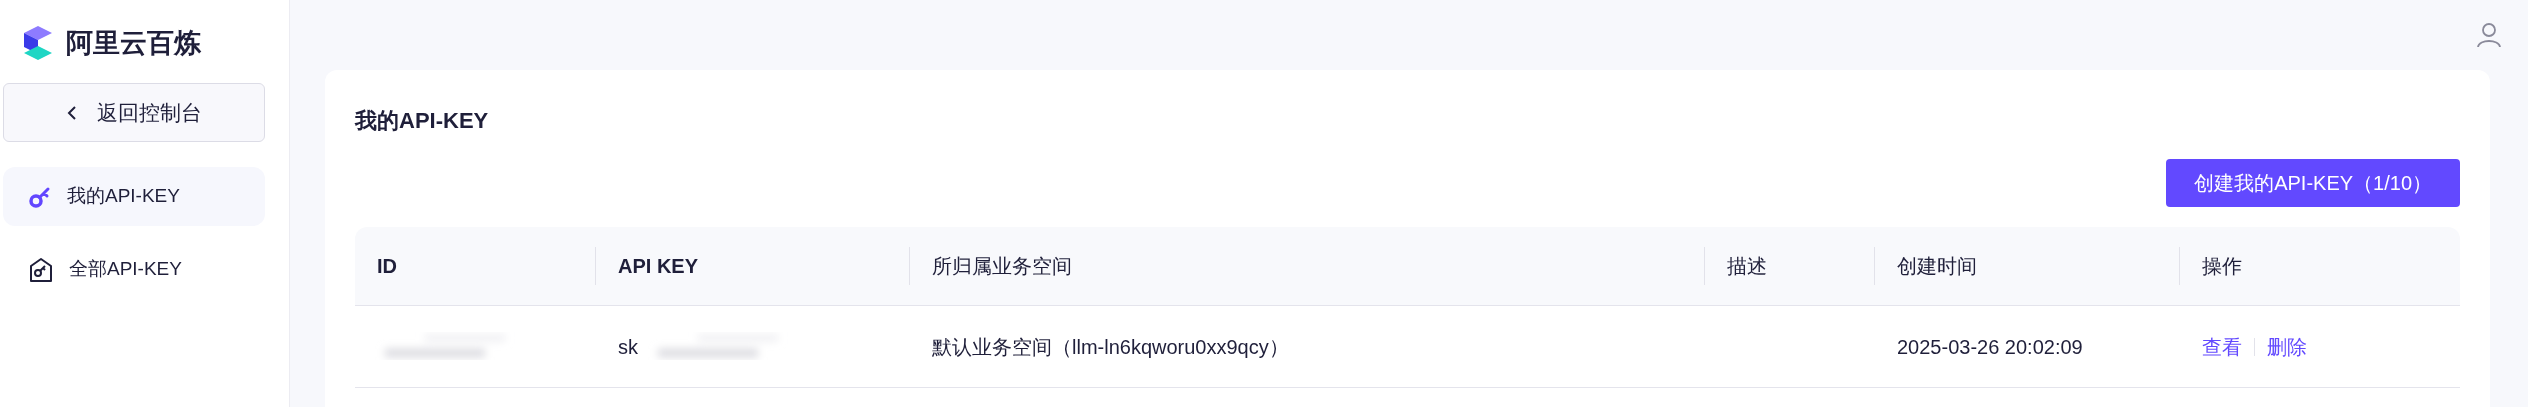 Image resolution: width=2528 pixels, height=407 pixels. I want to click on table-cell: 2025-03-26 20:02:09, so click(1990, 346).